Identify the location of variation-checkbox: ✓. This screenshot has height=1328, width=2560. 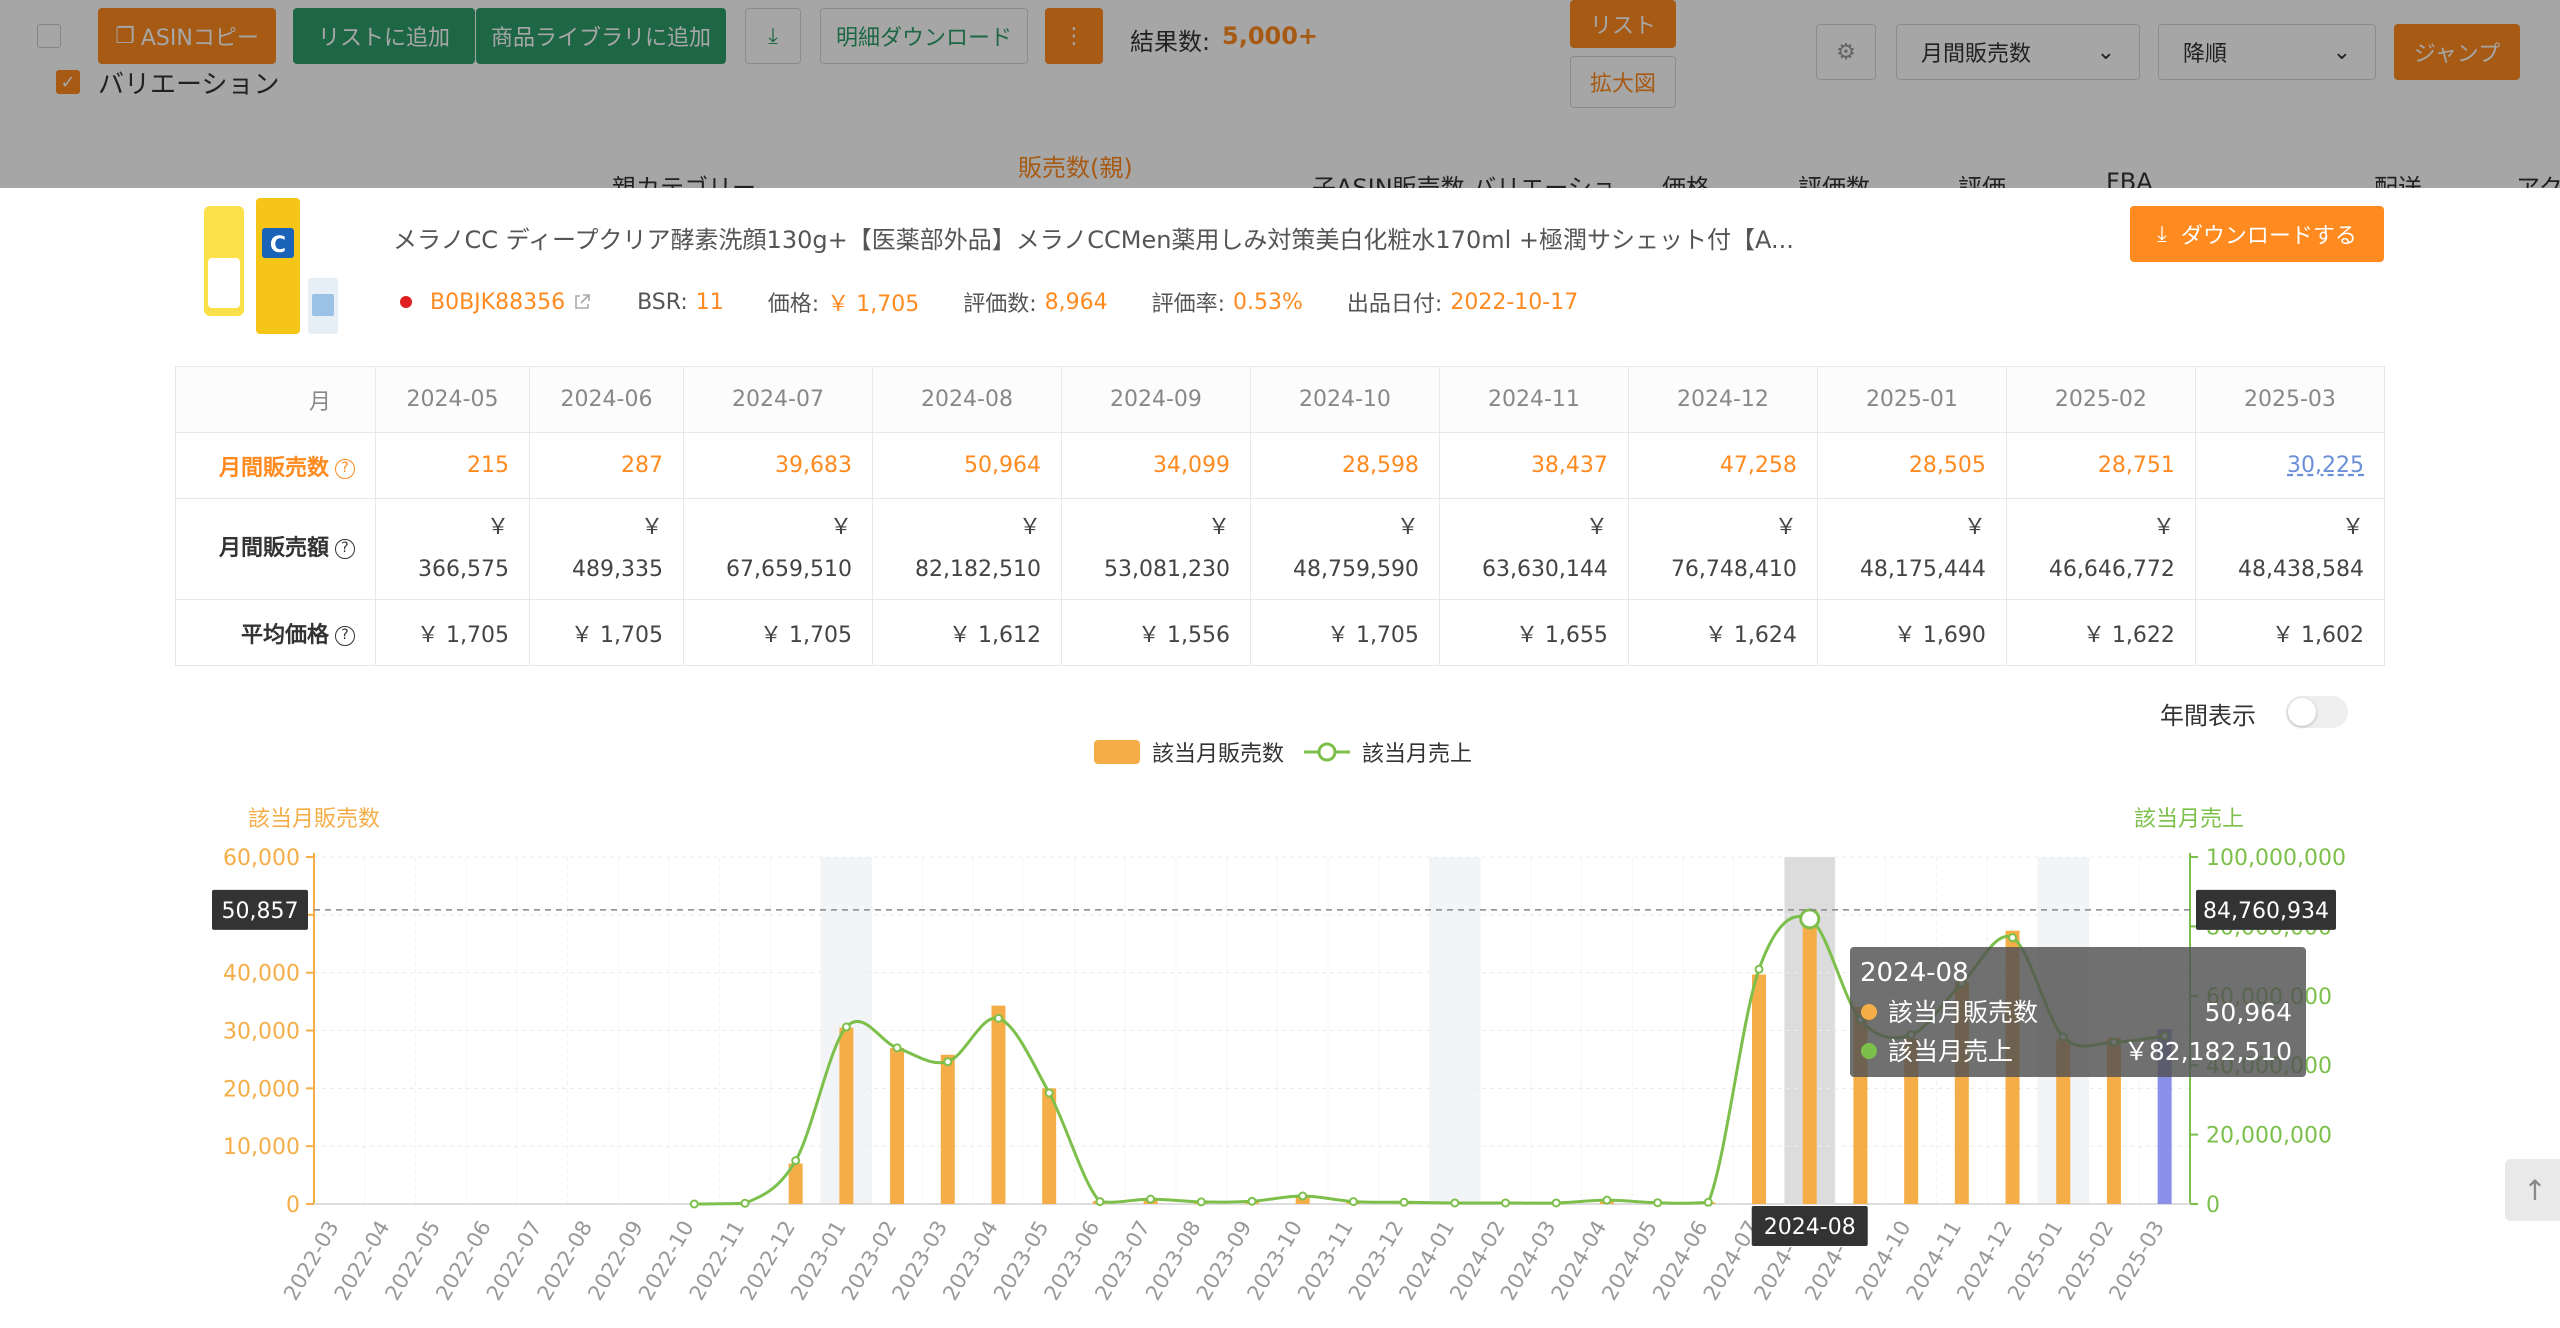
(68, 82).